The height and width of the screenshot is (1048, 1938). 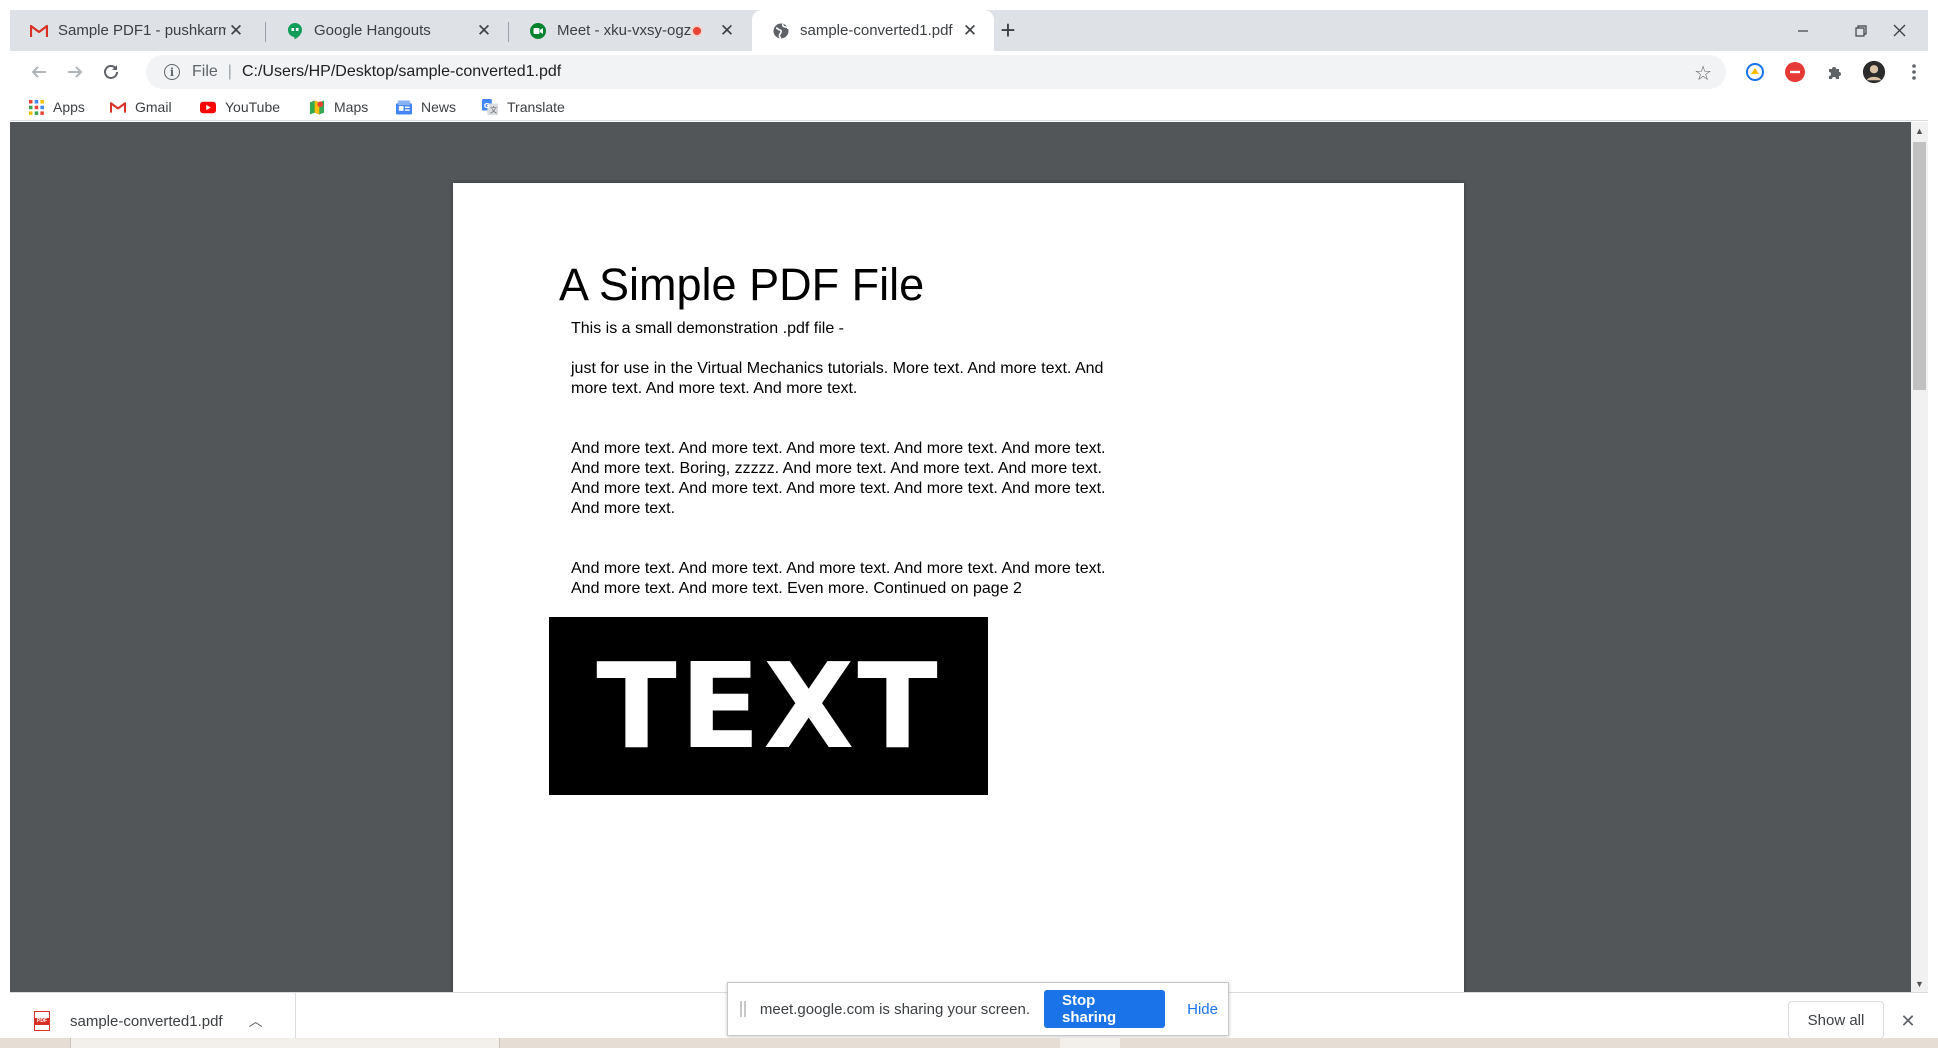 I want to click on svg-text: 文, so click(x=493, y=109).